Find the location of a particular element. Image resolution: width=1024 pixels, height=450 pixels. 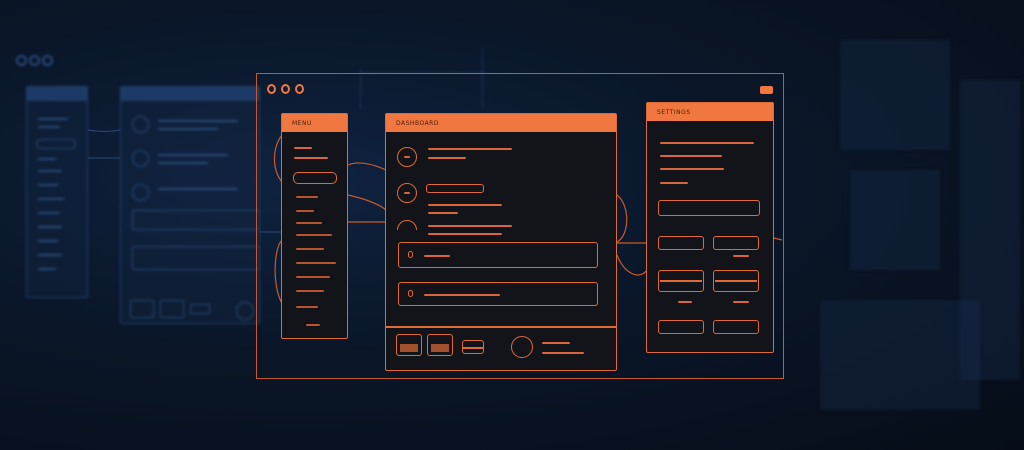

nav-footer-item is located at coordinates (313, 325).